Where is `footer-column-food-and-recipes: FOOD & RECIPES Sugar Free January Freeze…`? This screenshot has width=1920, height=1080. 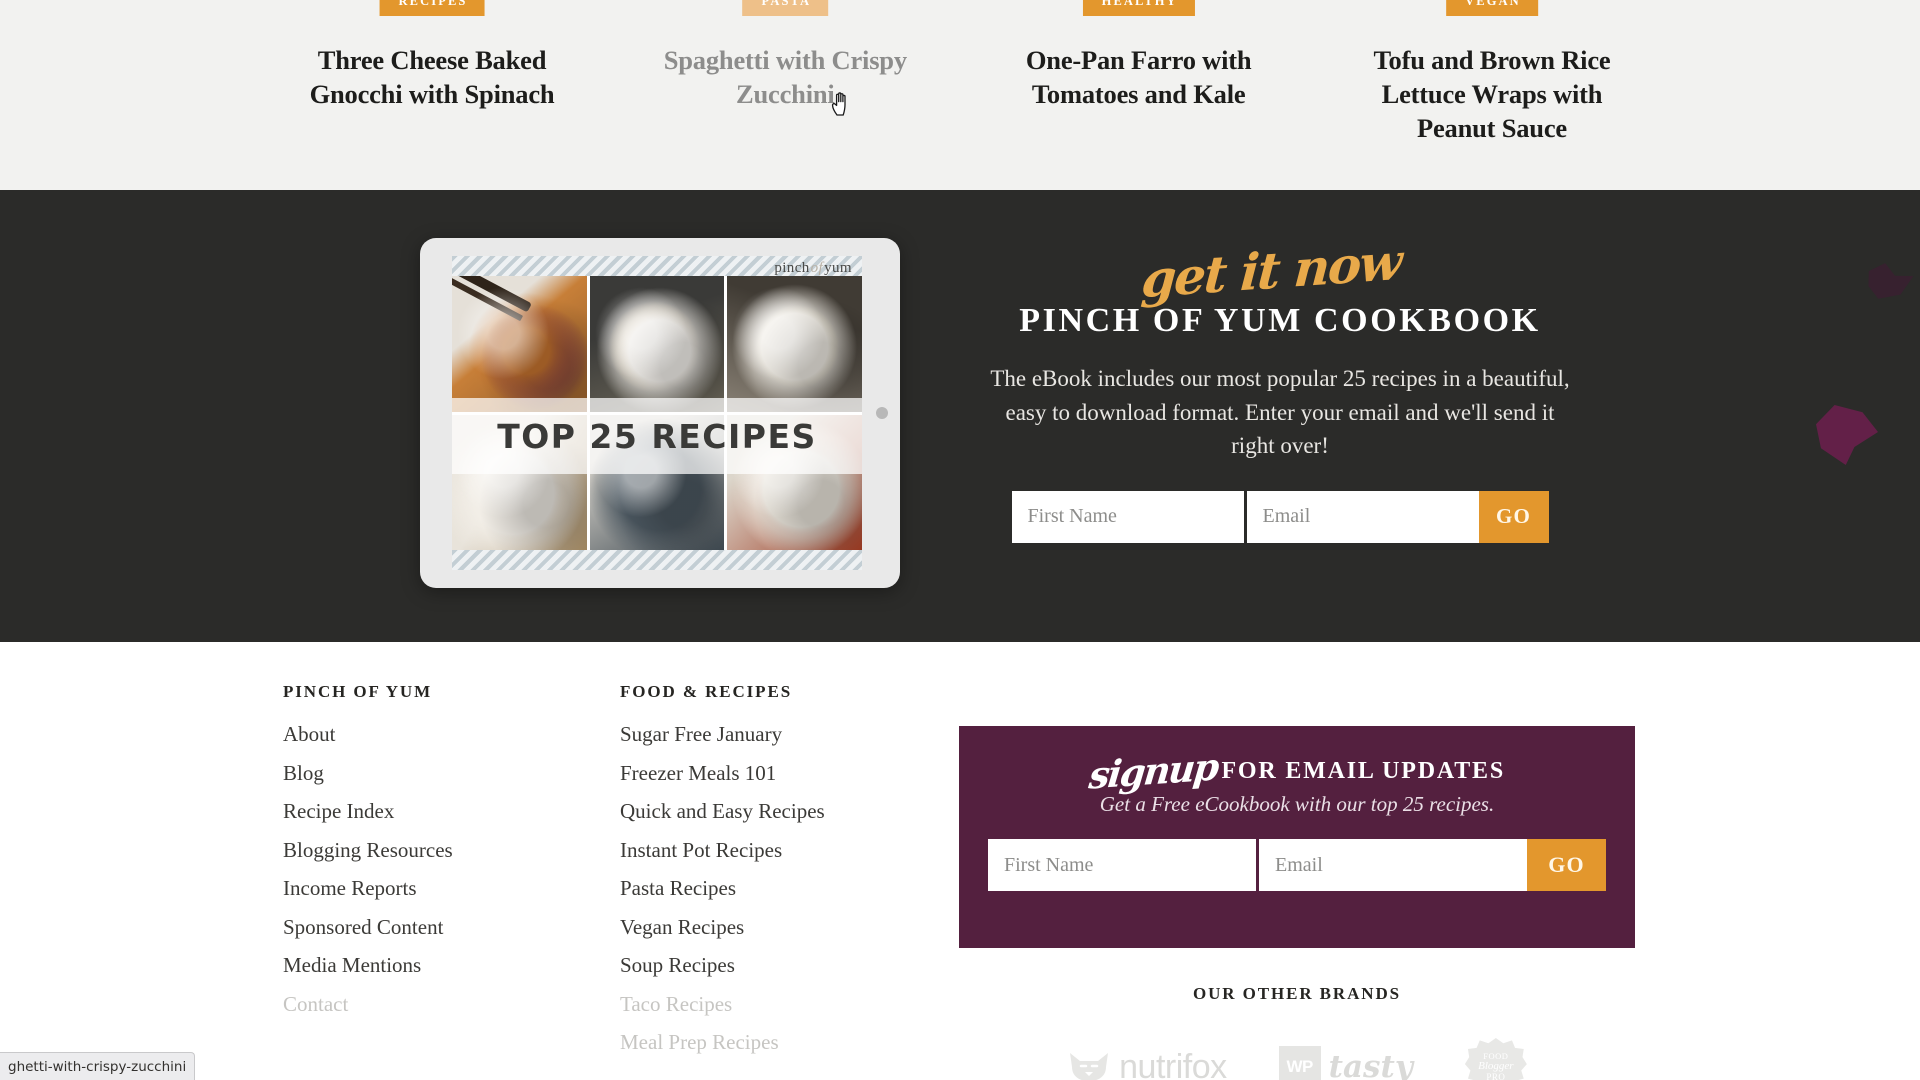 footer-column-food-and-recipes: FOOD & RECIPES Sugar Free January Freeze… is located at coordinates (722, 875).